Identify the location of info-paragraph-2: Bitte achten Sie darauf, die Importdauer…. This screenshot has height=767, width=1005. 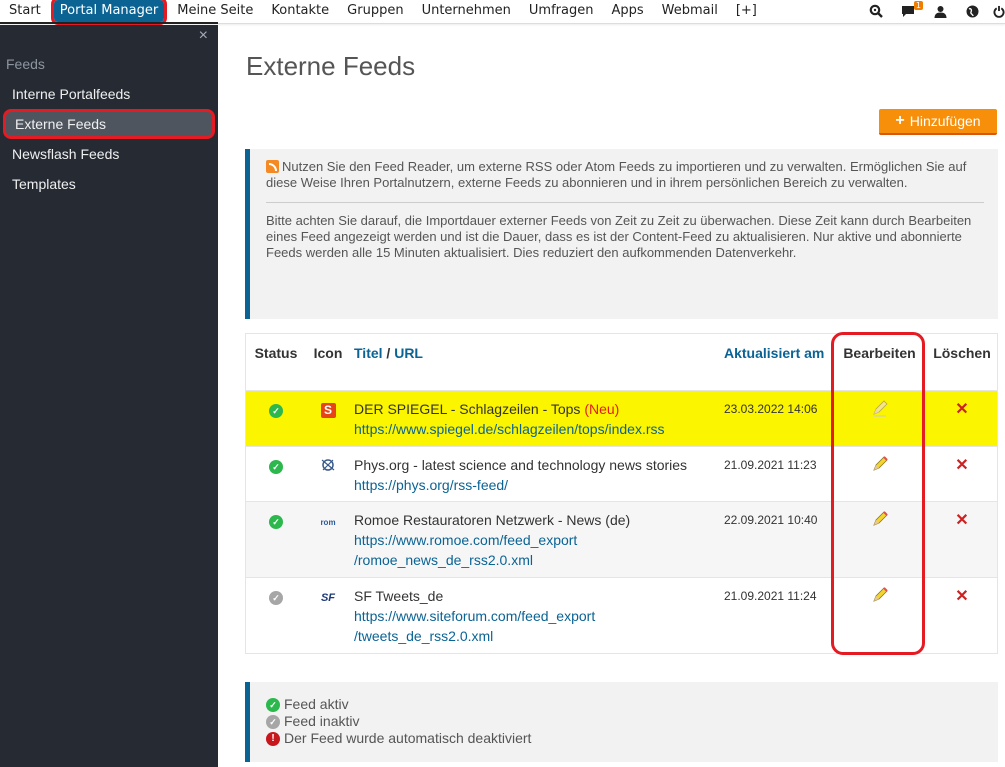
(619, 236).